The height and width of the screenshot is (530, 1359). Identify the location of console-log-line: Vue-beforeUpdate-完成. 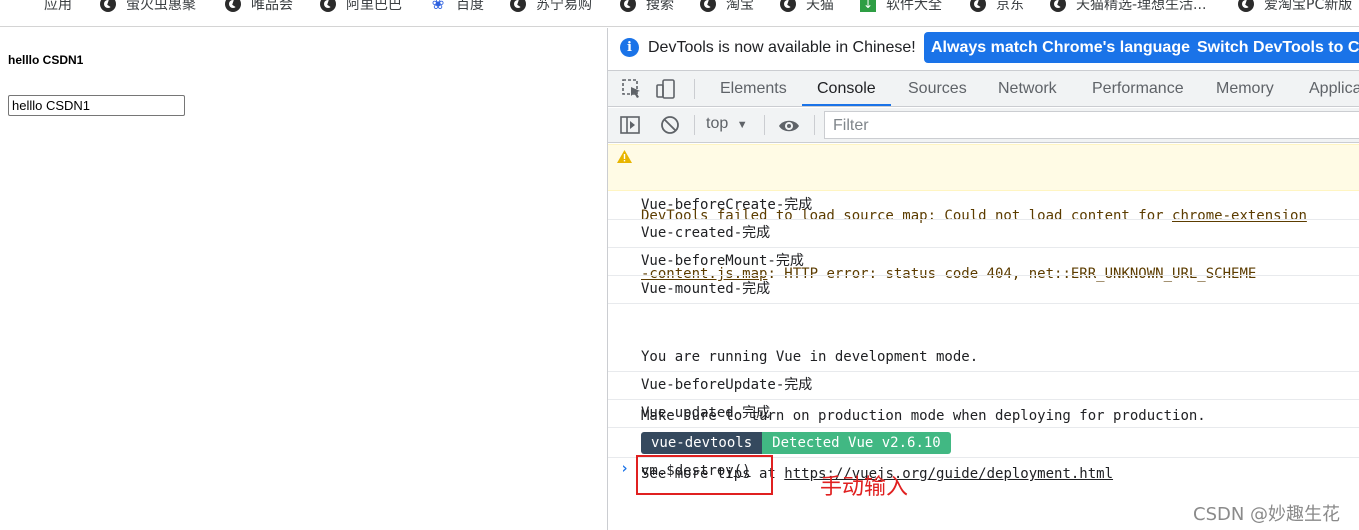
(983, 386).